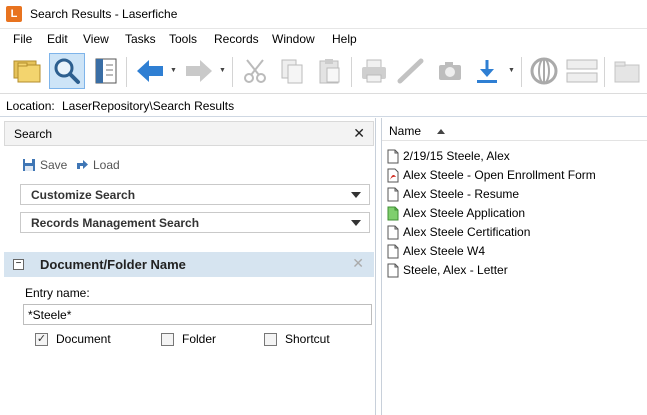 This screenshot has height=415, width=647. I want to click on scanner-icon, so click(410, 71).